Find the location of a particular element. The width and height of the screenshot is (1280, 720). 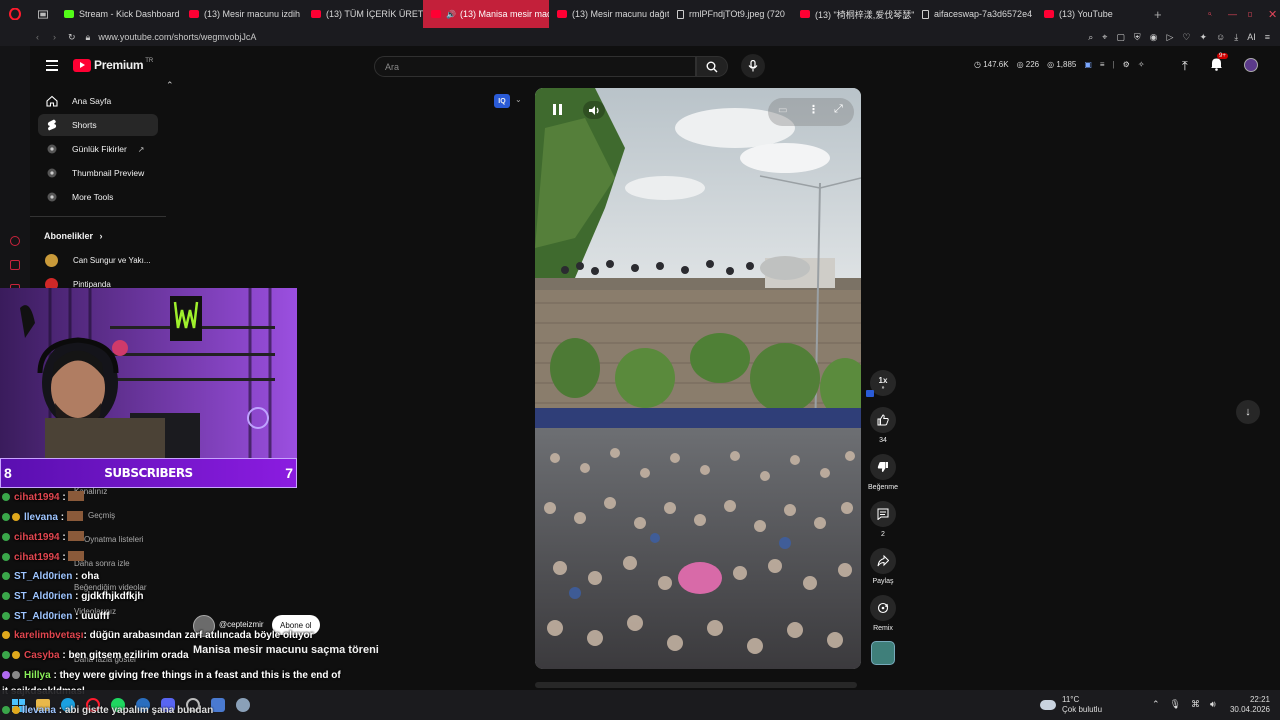

speaker-icon is located at coordinates (594, 110).